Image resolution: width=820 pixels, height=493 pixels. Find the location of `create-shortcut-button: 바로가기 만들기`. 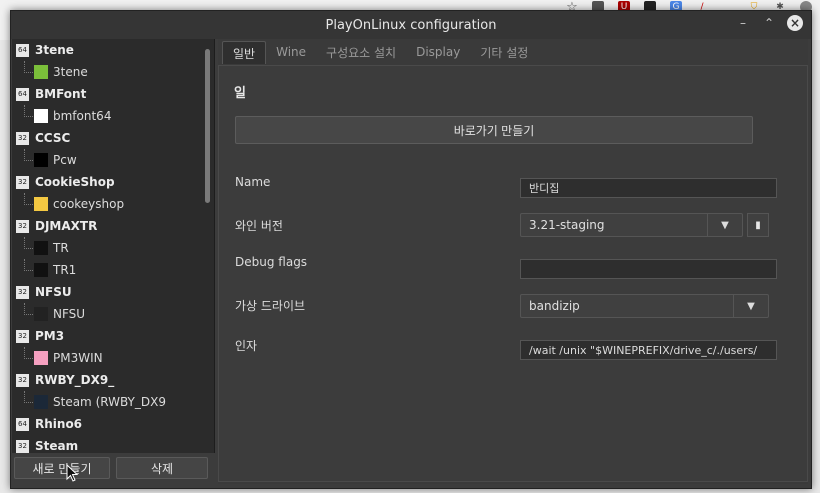

create-shortcut-button: 바로가기 만들기 is located at coordinates (494, 130).